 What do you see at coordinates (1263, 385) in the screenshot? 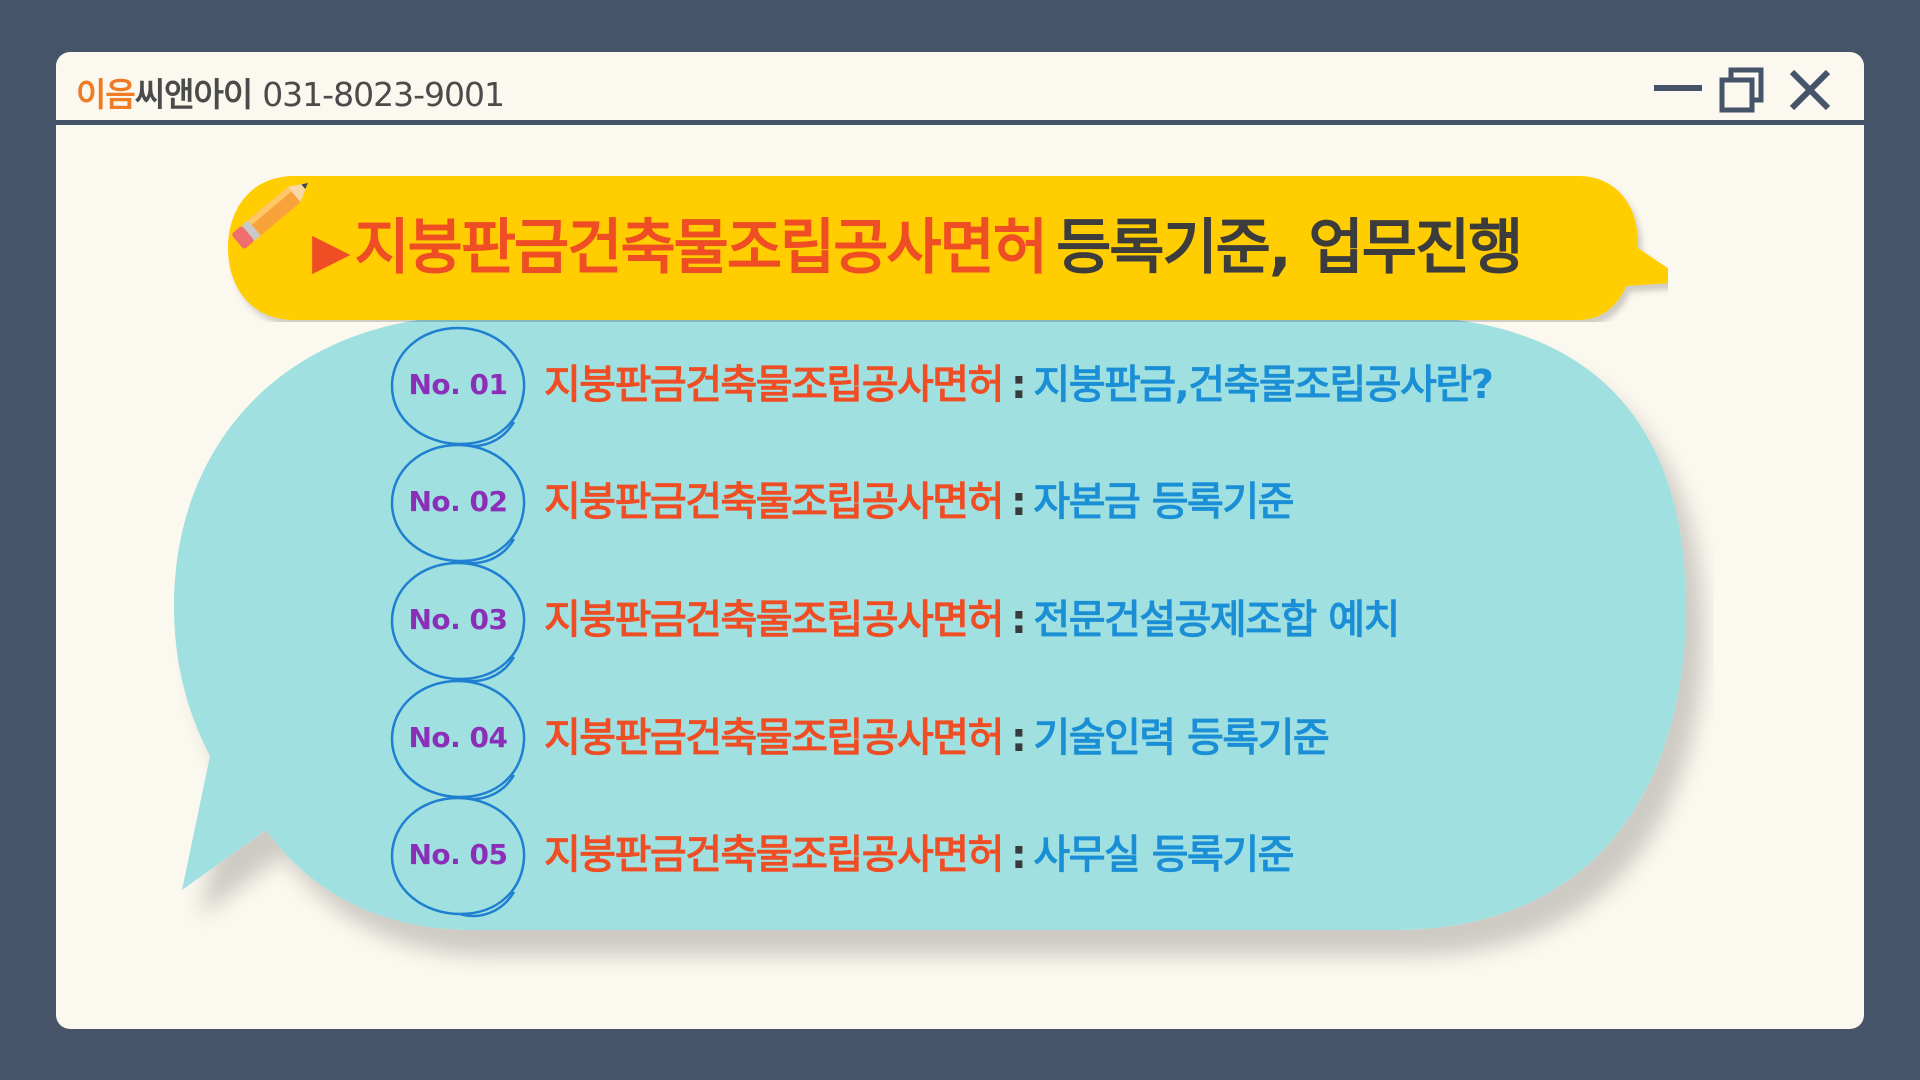
I see `item-topic: 지붕판금,건축물조립공사란?` at bounding box center [1263, 385].